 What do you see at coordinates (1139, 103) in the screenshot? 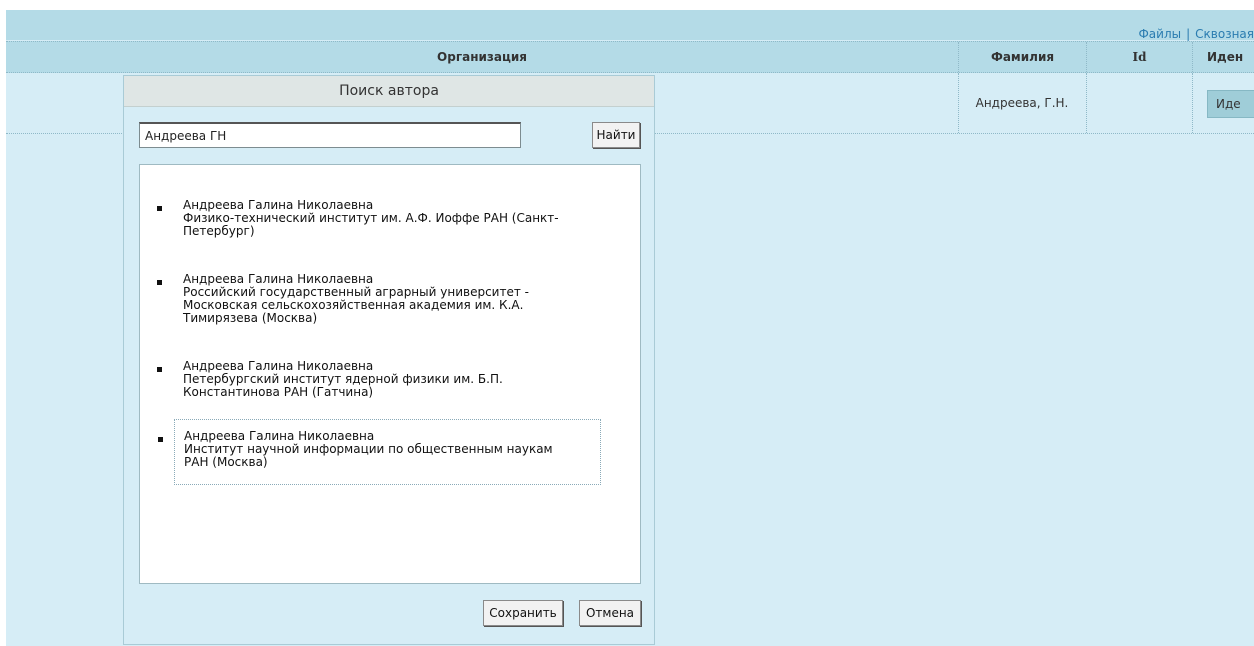
I see `id-cell` at bounding box center [1139, 103].